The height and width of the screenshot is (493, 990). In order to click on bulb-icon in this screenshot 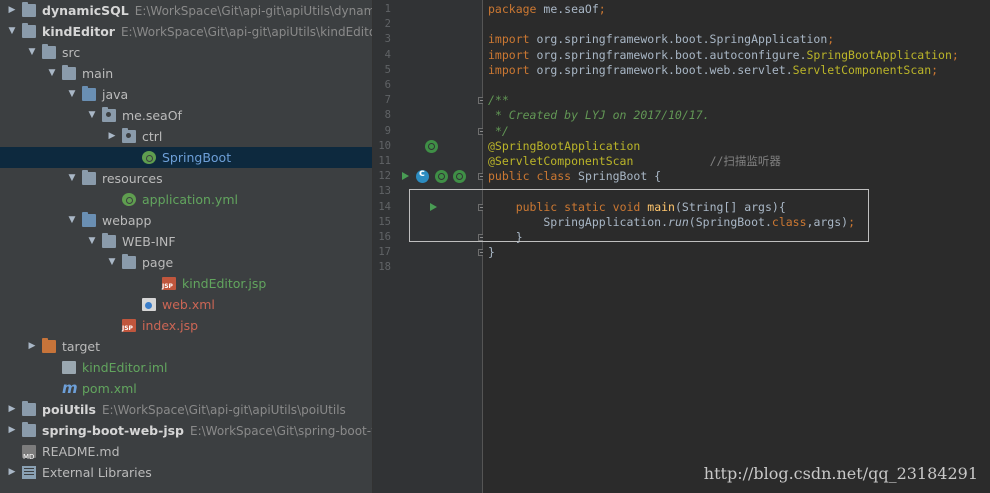, I will do `click(459, 177)`.